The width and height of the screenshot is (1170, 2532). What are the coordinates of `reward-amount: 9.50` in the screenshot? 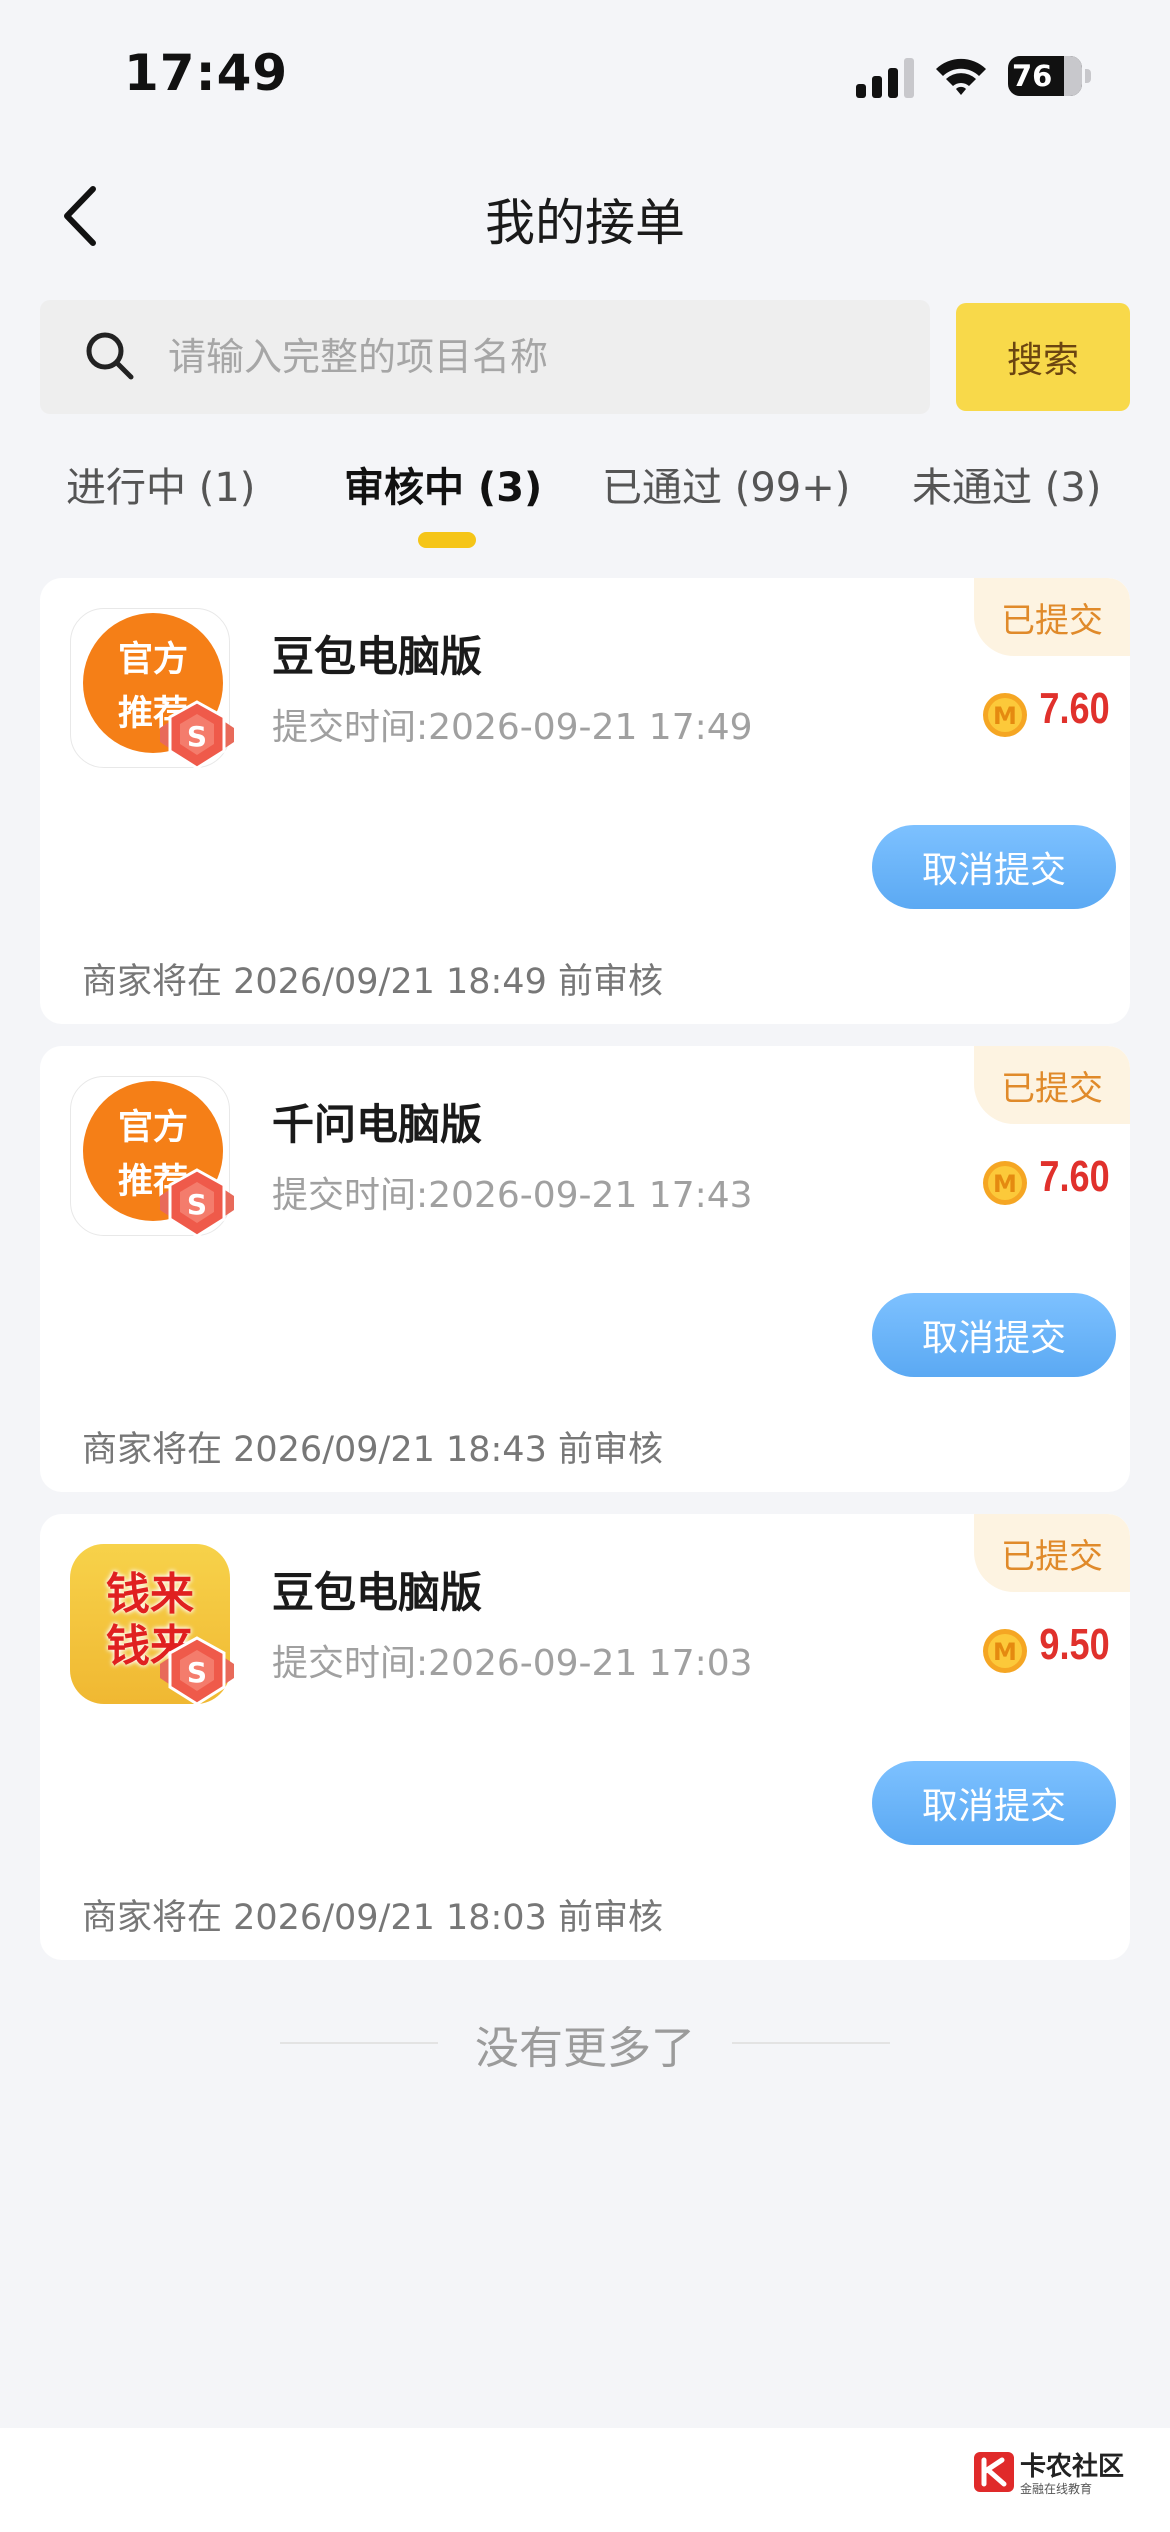 It's located at (1074, 1644).